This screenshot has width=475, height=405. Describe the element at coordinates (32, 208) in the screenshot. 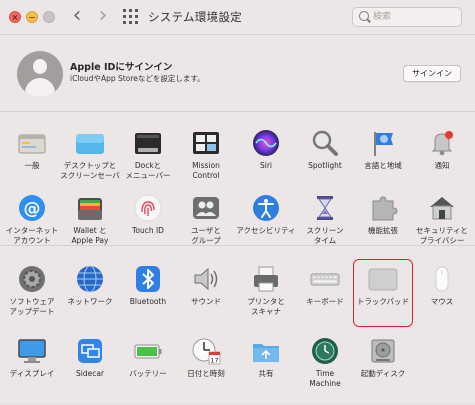

I see `at-icon: @` at that location.